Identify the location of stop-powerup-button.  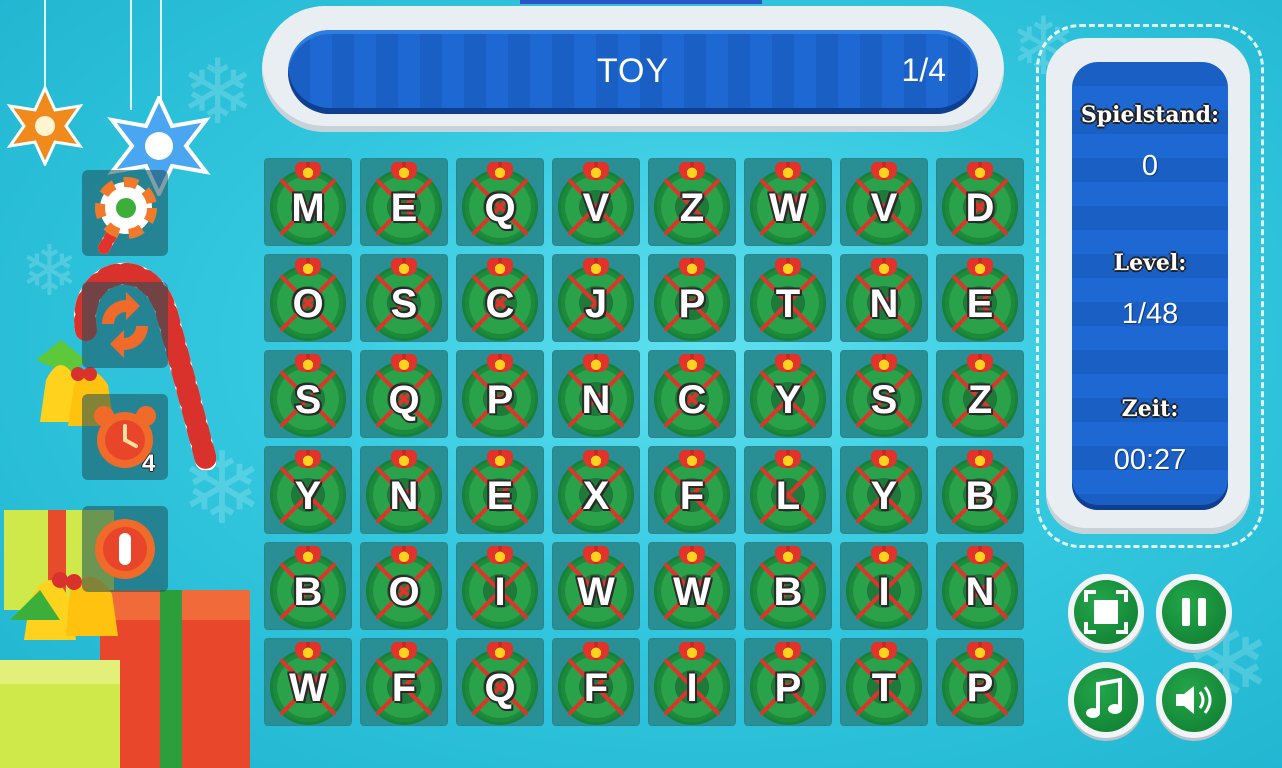
(125, 549).